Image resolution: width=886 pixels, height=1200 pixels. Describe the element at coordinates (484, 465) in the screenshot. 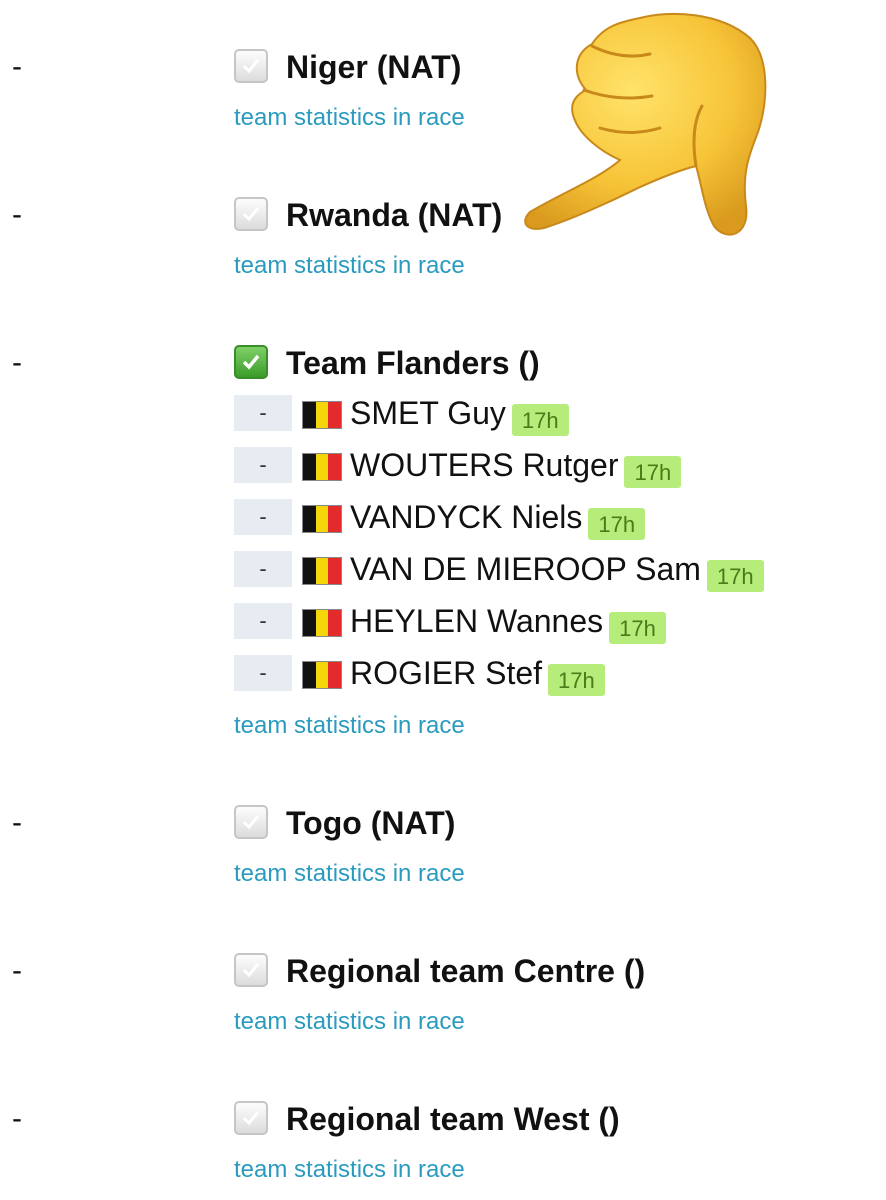

I see `rider-name: WOUTERS Rutger` at that location.